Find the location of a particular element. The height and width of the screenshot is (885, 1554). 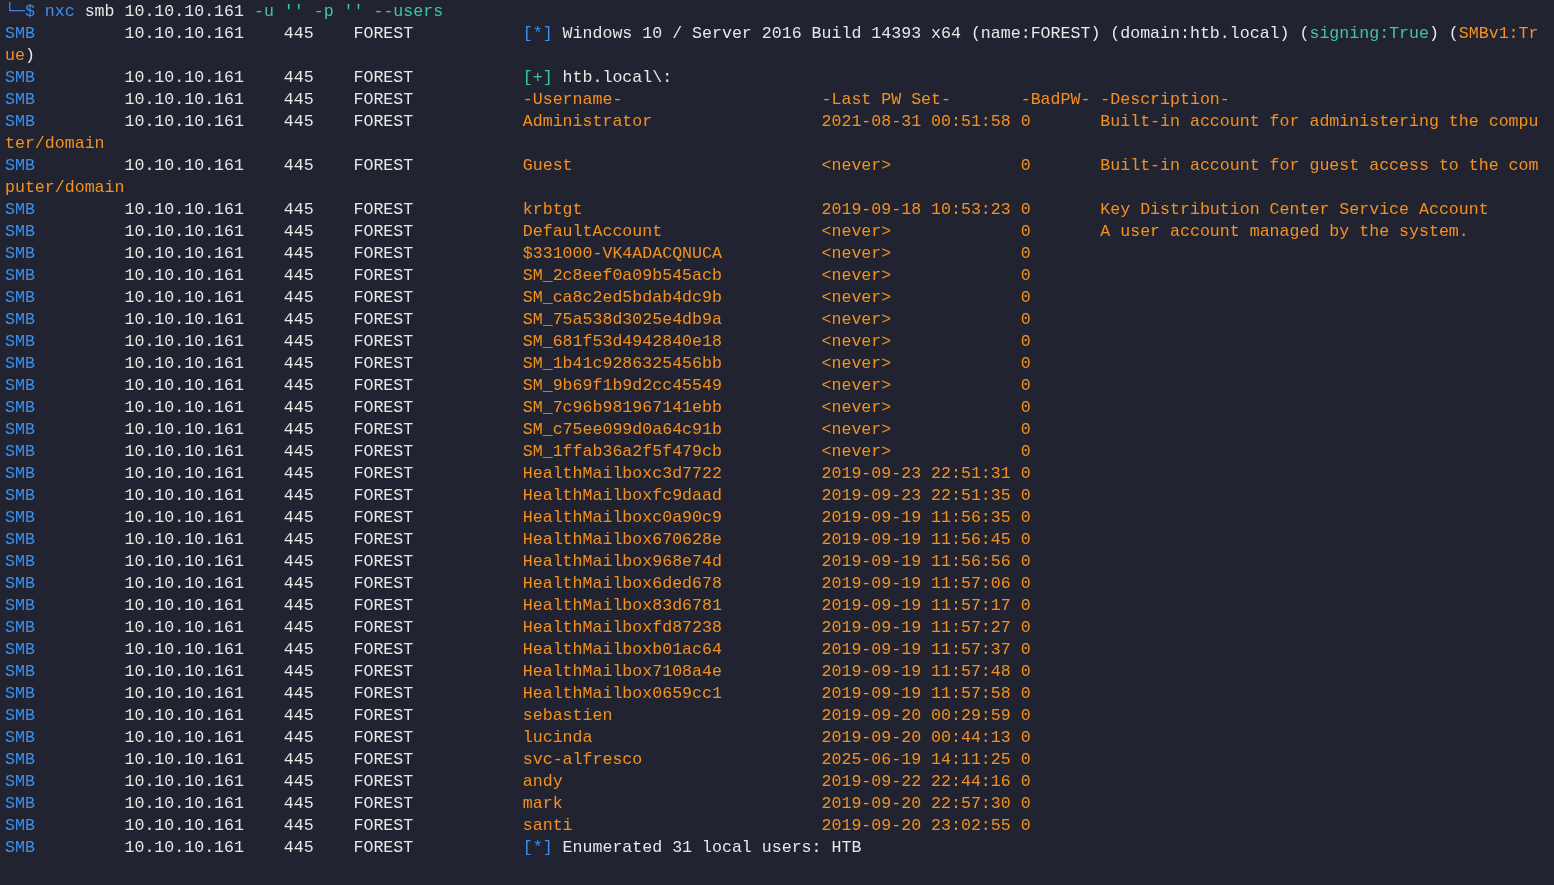

password-set-date: 2019-09-19 11:57:48 is located at coordinates (916, 671).